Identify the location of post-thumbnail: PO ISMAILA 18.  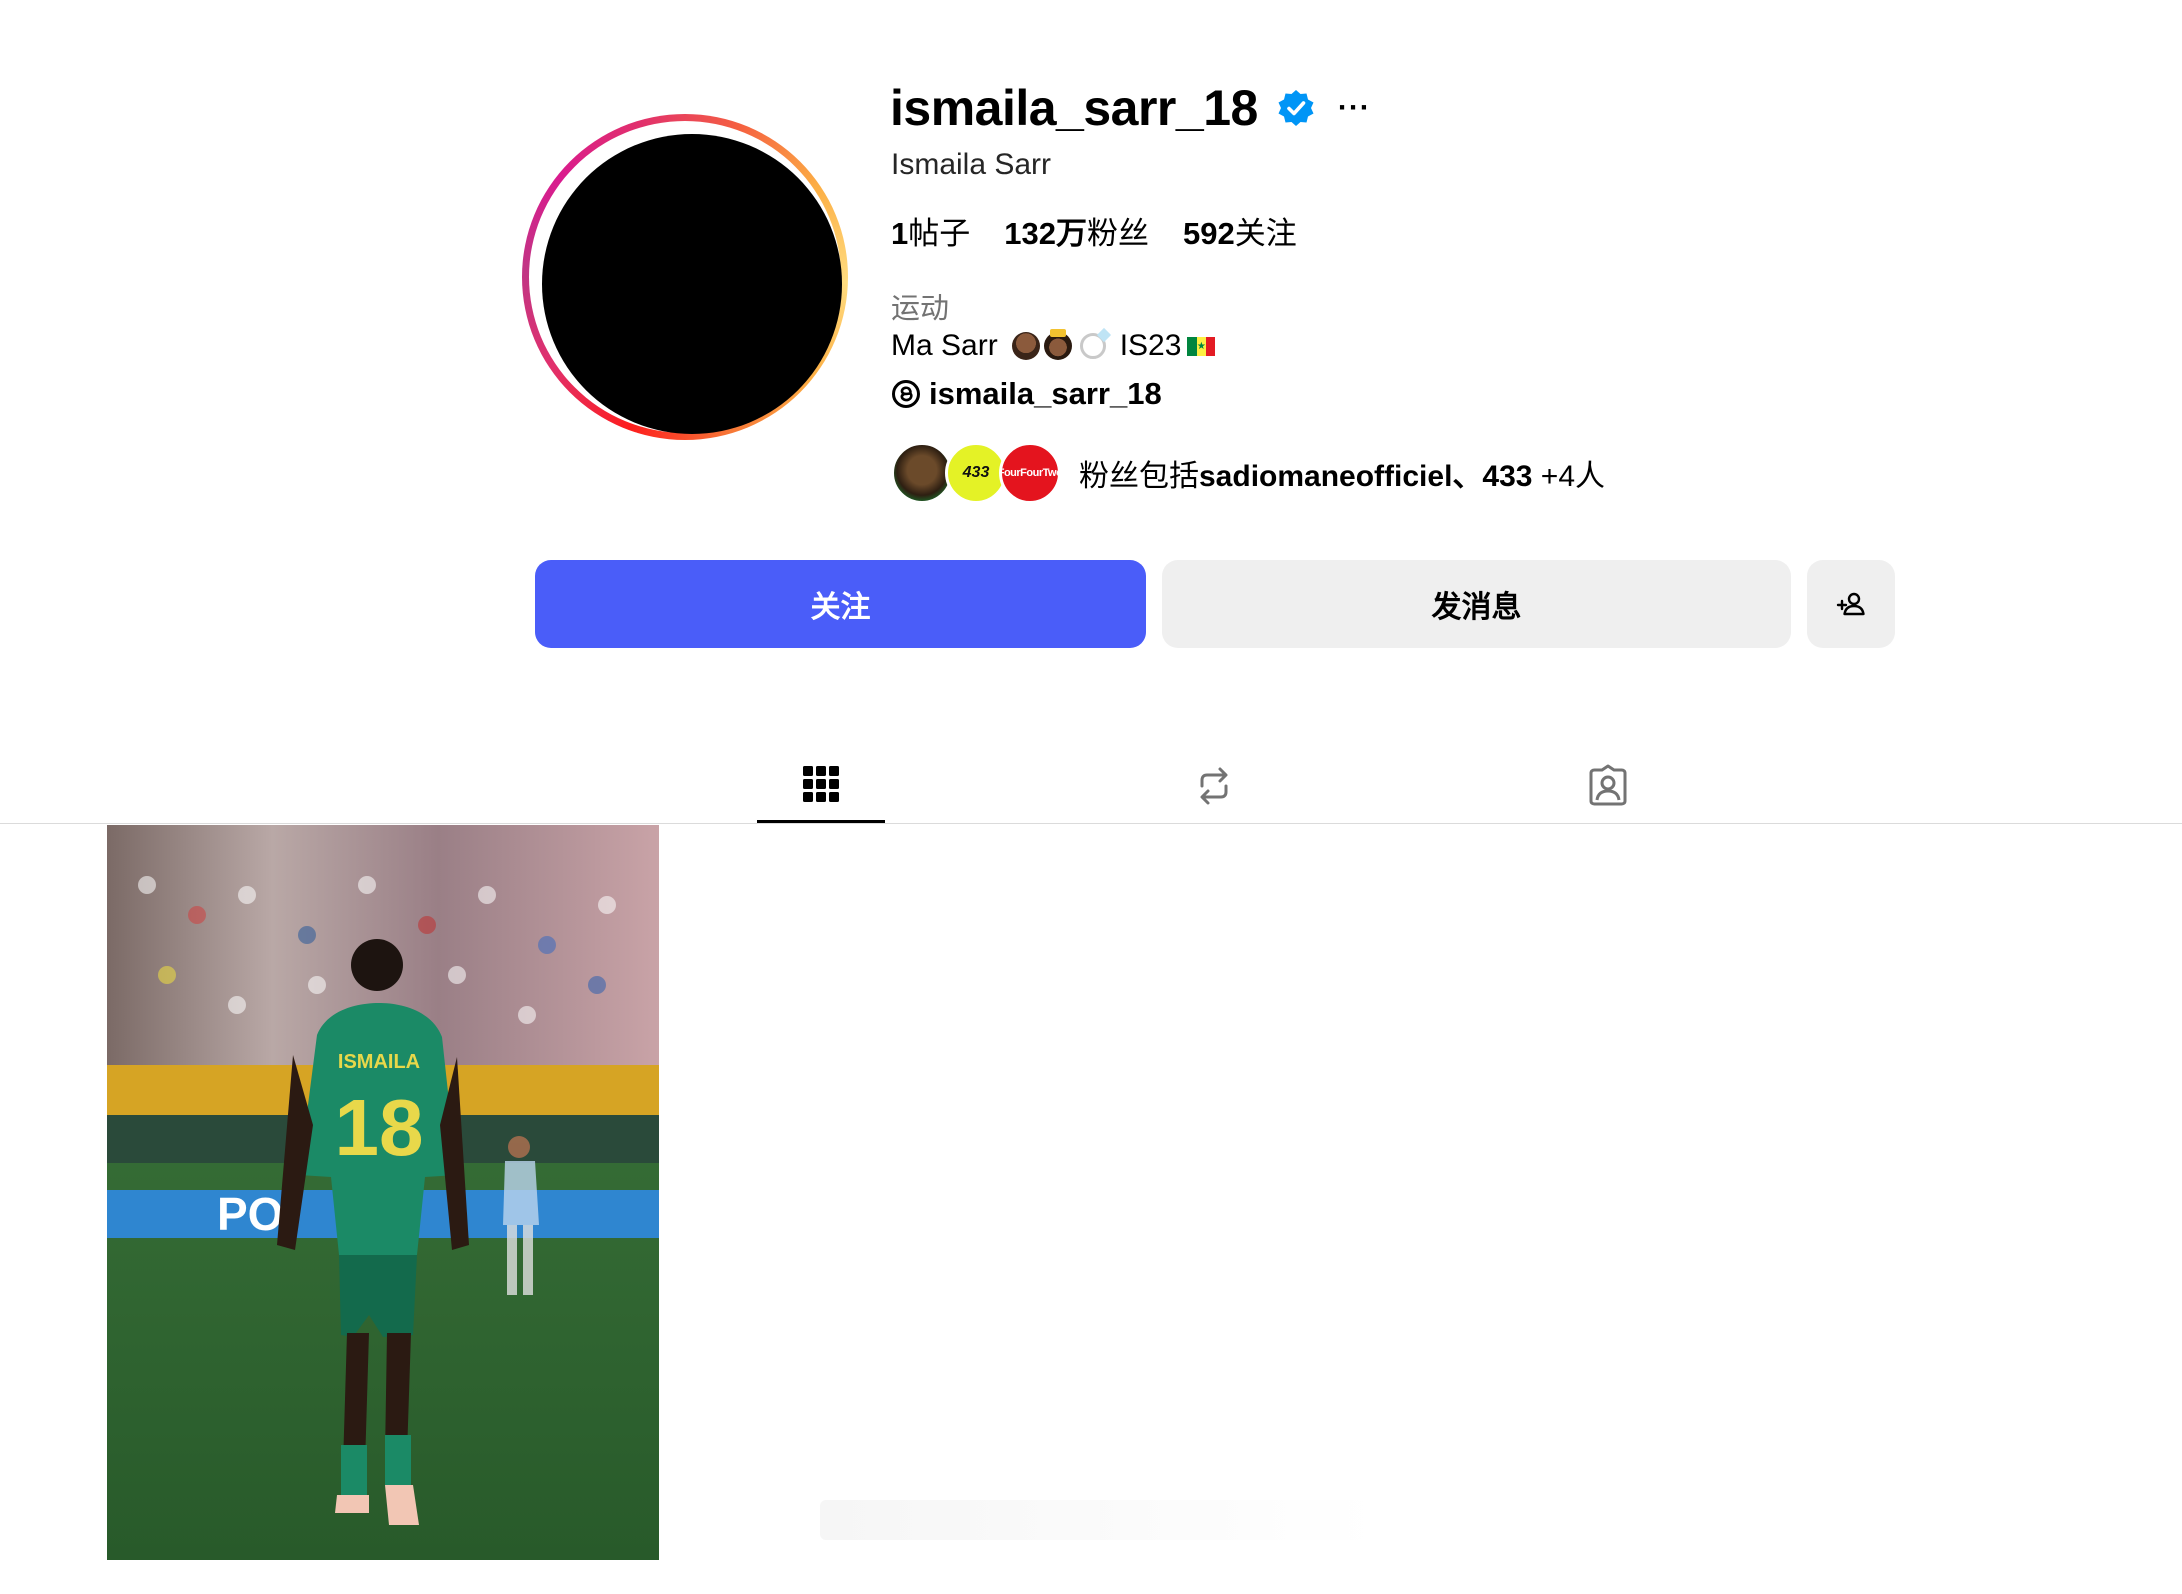
(383, 1192).